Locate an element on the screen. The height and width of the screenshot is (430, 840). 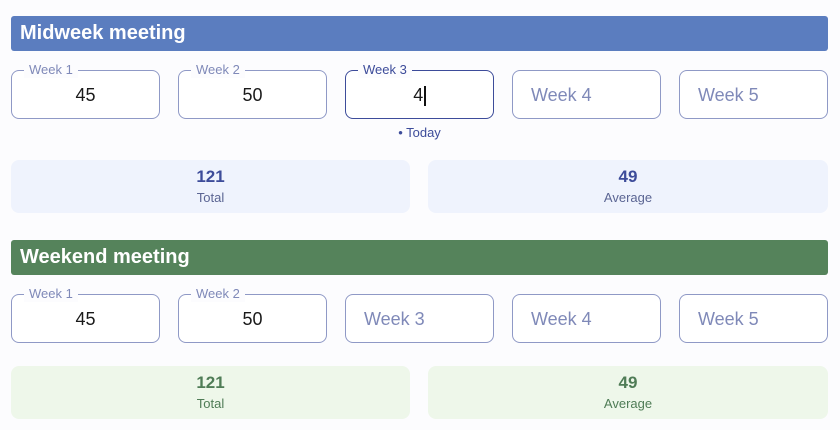
weekend-week-3-input: Week 3 is located at coordinates (419, 318).